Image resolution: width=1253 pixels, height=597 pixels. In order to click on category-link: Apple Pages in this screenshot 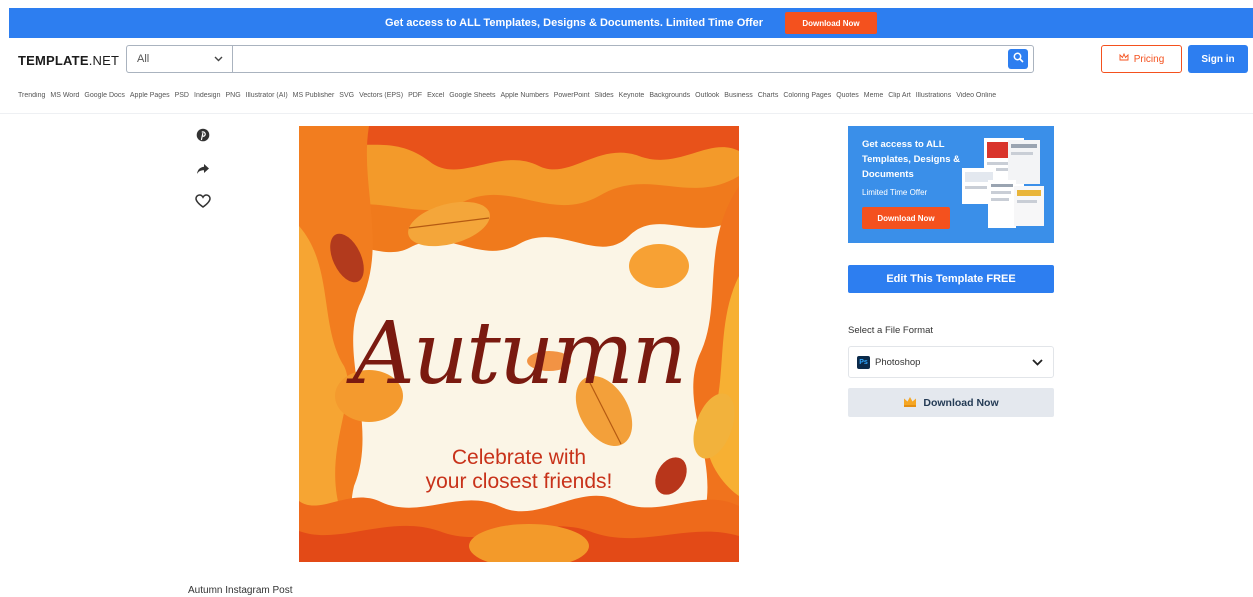, I will do `click(150, 99)`.